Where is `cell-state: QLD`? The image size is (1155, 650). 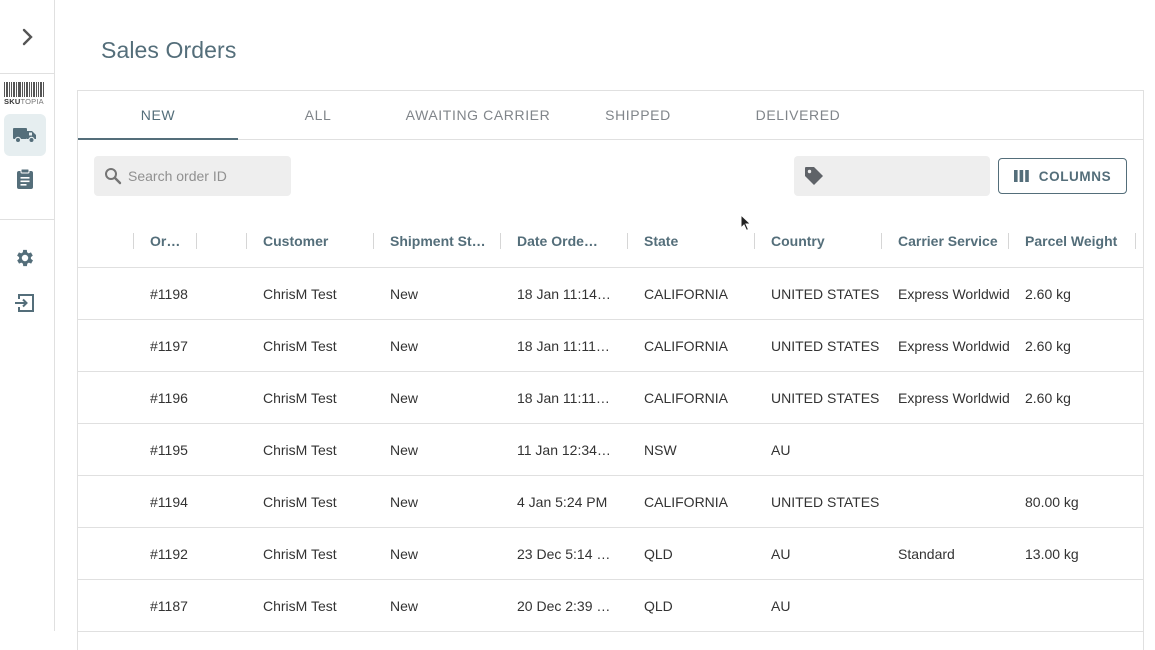 cell-state: QLD is located at coordinates (658, 605).